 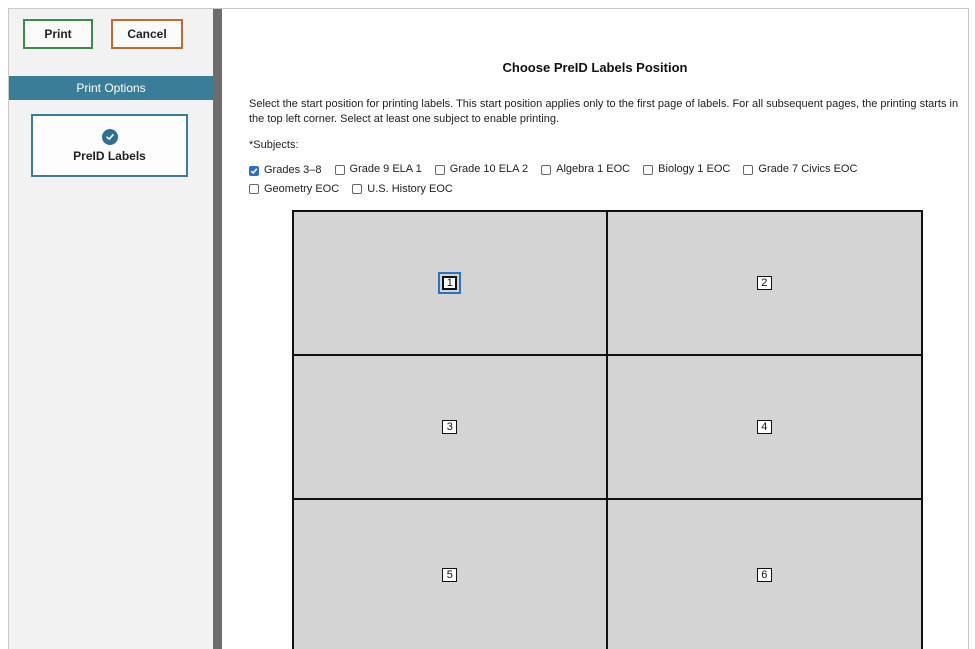 I want to click on subject-grades-3-8: Grades 3–8, so click(x=285, y=170).